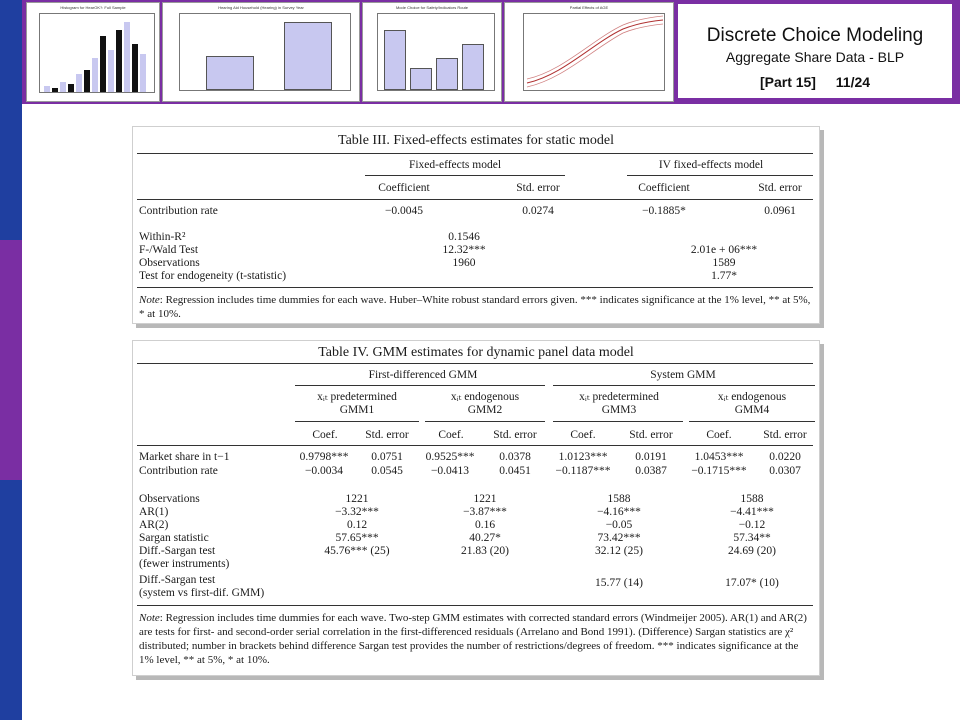 The image size is (960, 720). What do you see at coordinates (357, 512) in the screenshot?
I see `stat-value: −3.32***` at bounding box center [357, 512].